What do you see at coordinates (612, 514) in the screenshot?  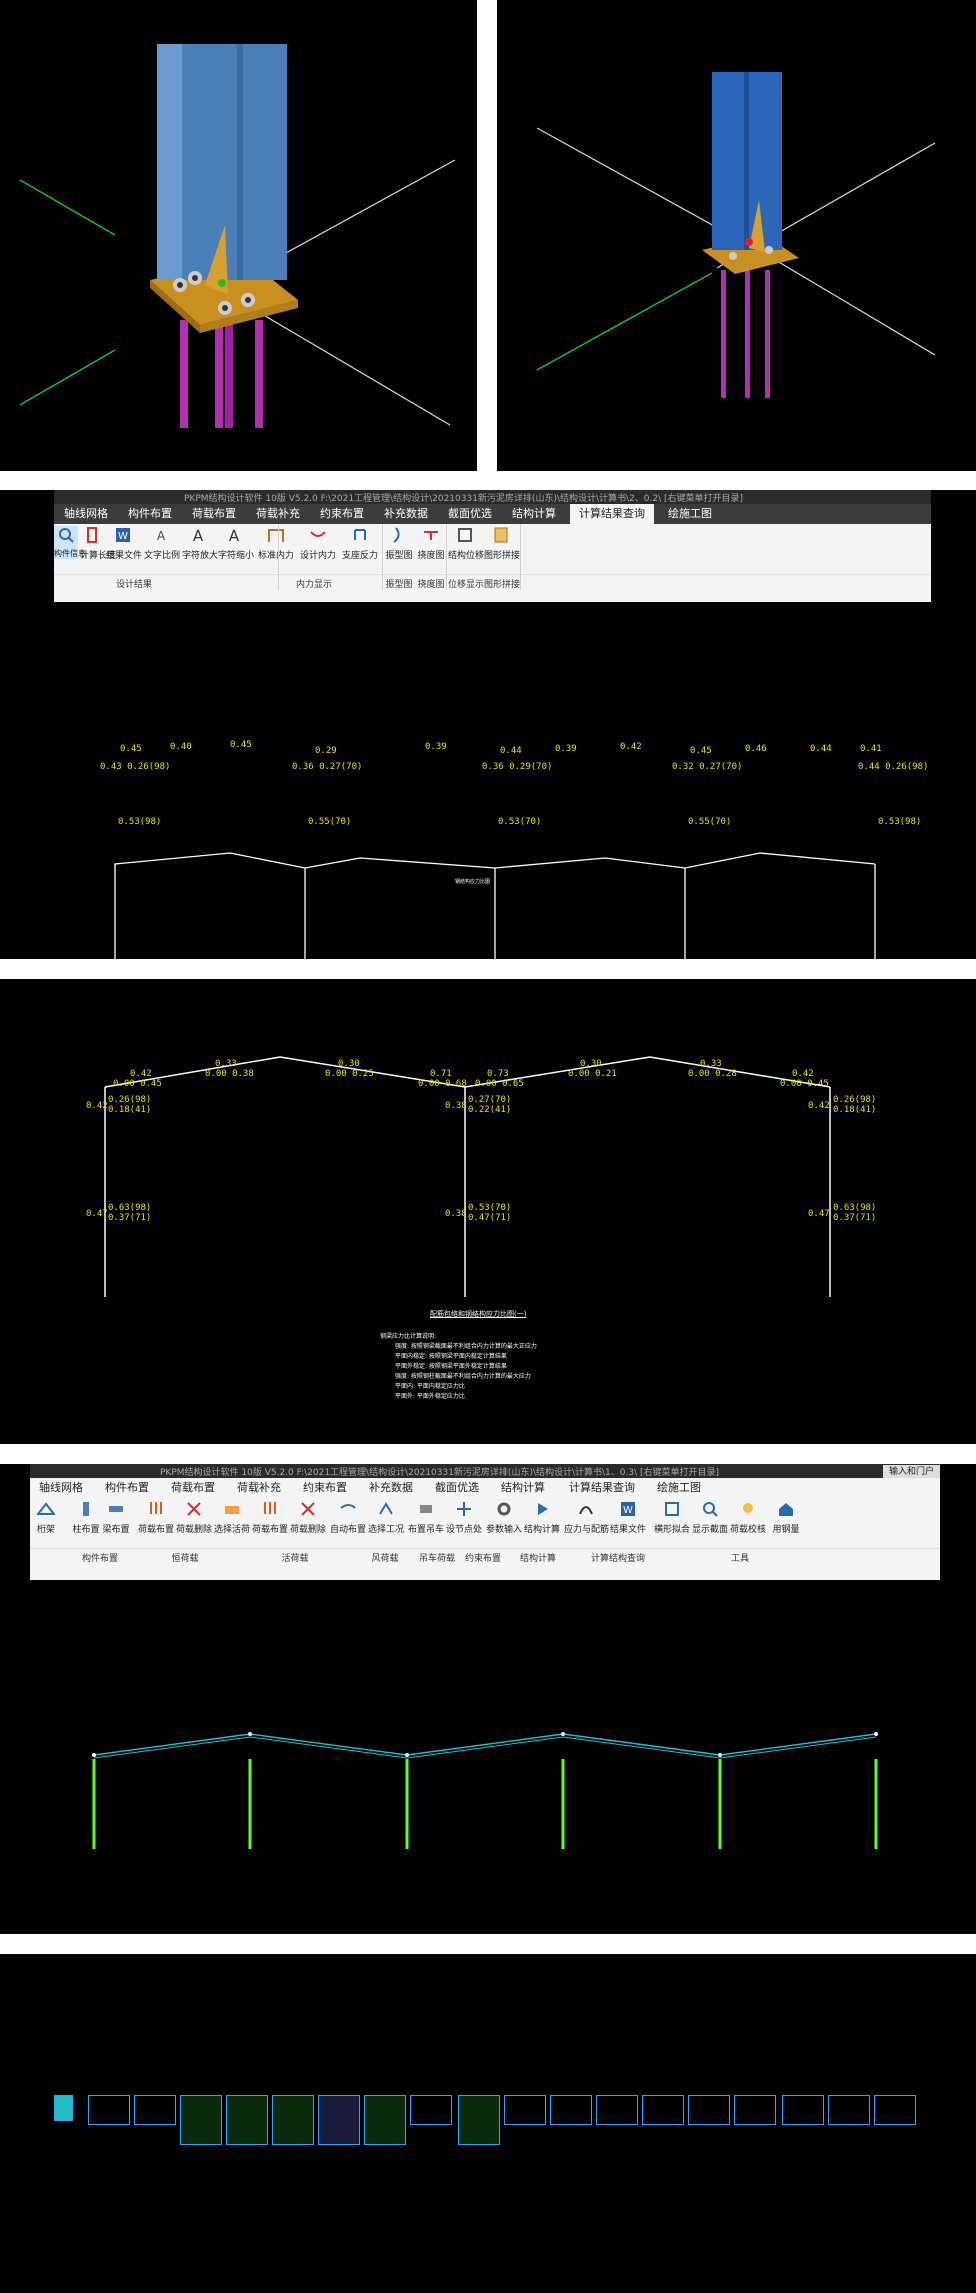 I see `tab-calc-results: 计算结果查询` at bounding box center [612, 514].